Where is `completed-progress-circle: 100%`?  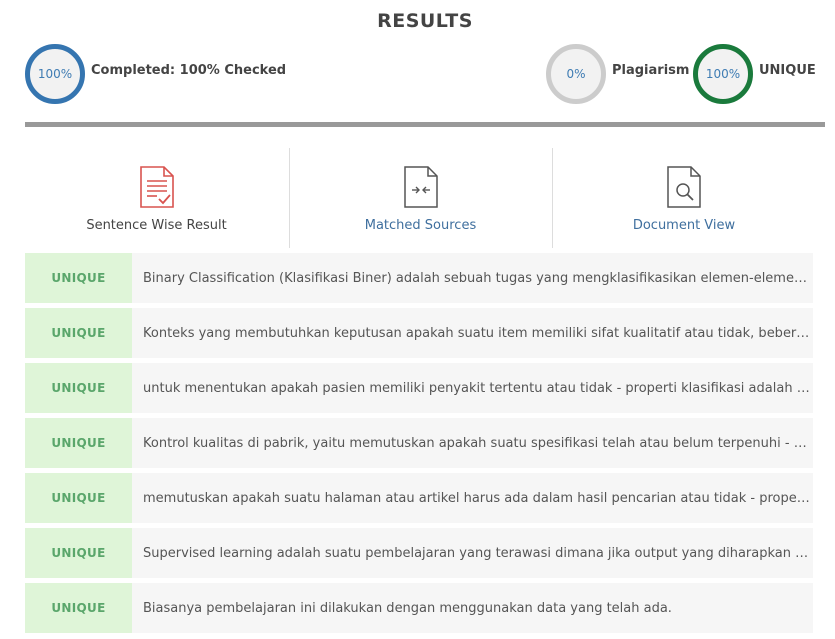
completed-progress-circle: 100% is located at coordinates (55, 74).